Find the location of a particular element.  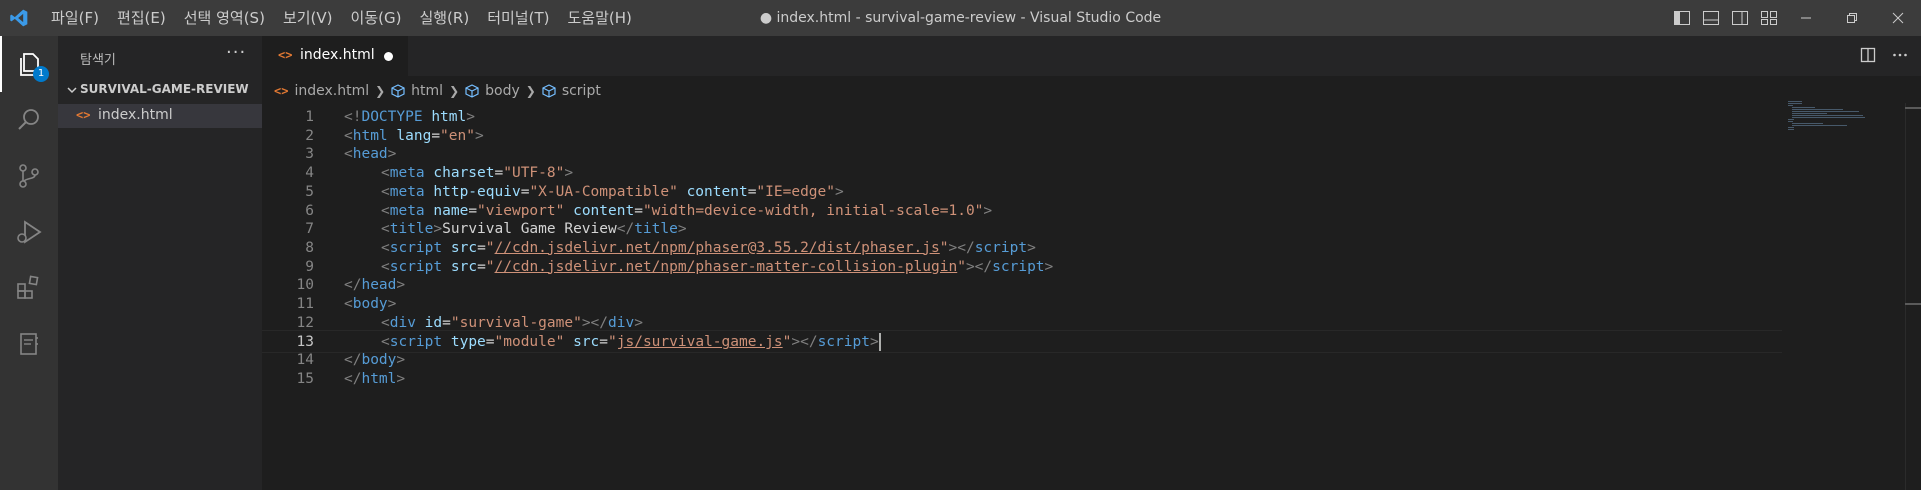

more-actions-icon is located at coordinates (1900, 55).